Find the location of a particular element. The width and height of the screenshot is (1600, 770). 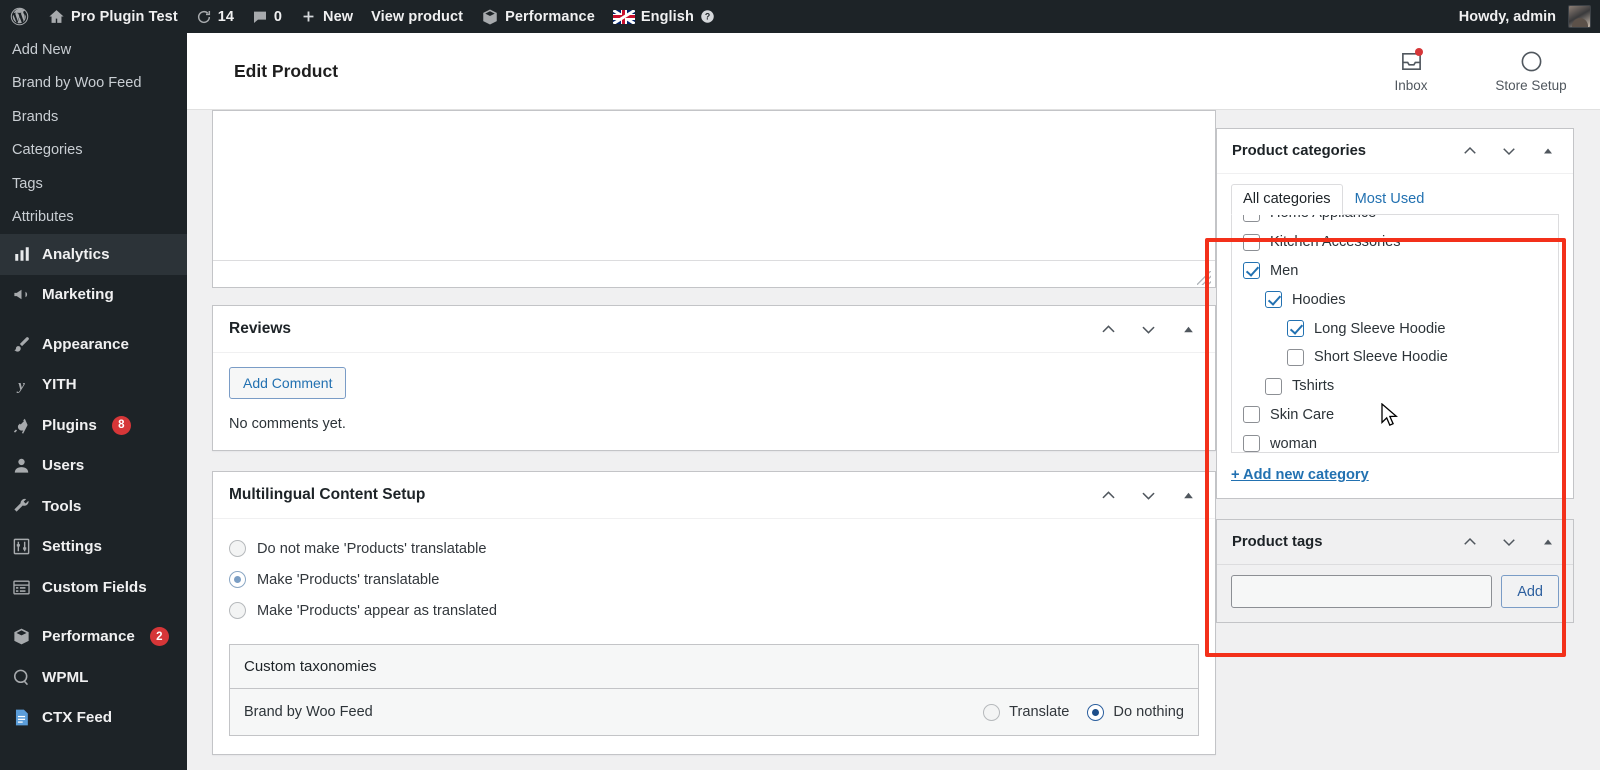

view-product-link: View product is located at coordinates (417, 16).